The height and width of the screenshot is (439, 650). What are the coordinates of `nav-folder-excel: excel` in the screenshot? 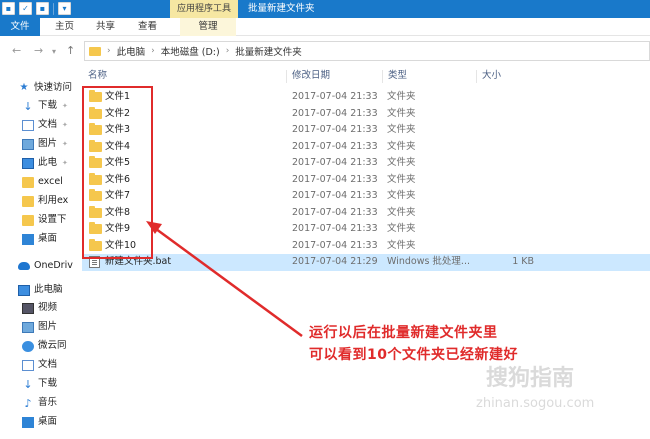 It's located at (50, 182).